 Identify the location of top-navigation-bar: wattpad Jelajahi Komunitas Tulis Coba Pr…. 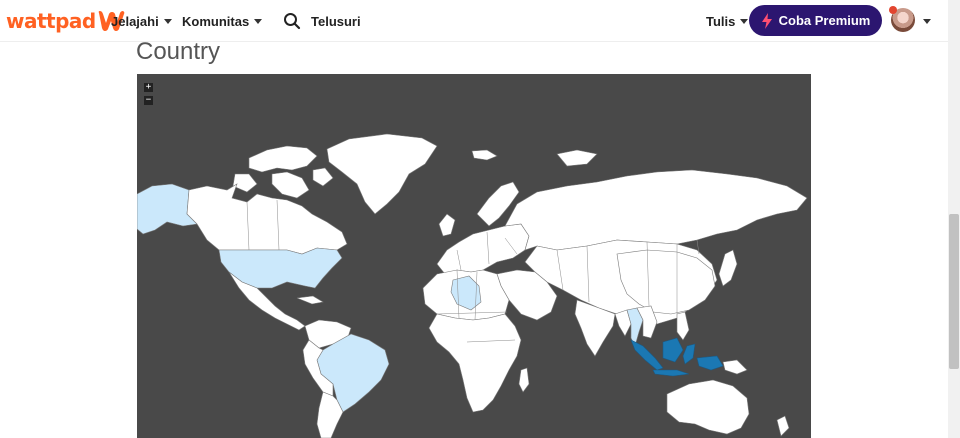
(474, 21).